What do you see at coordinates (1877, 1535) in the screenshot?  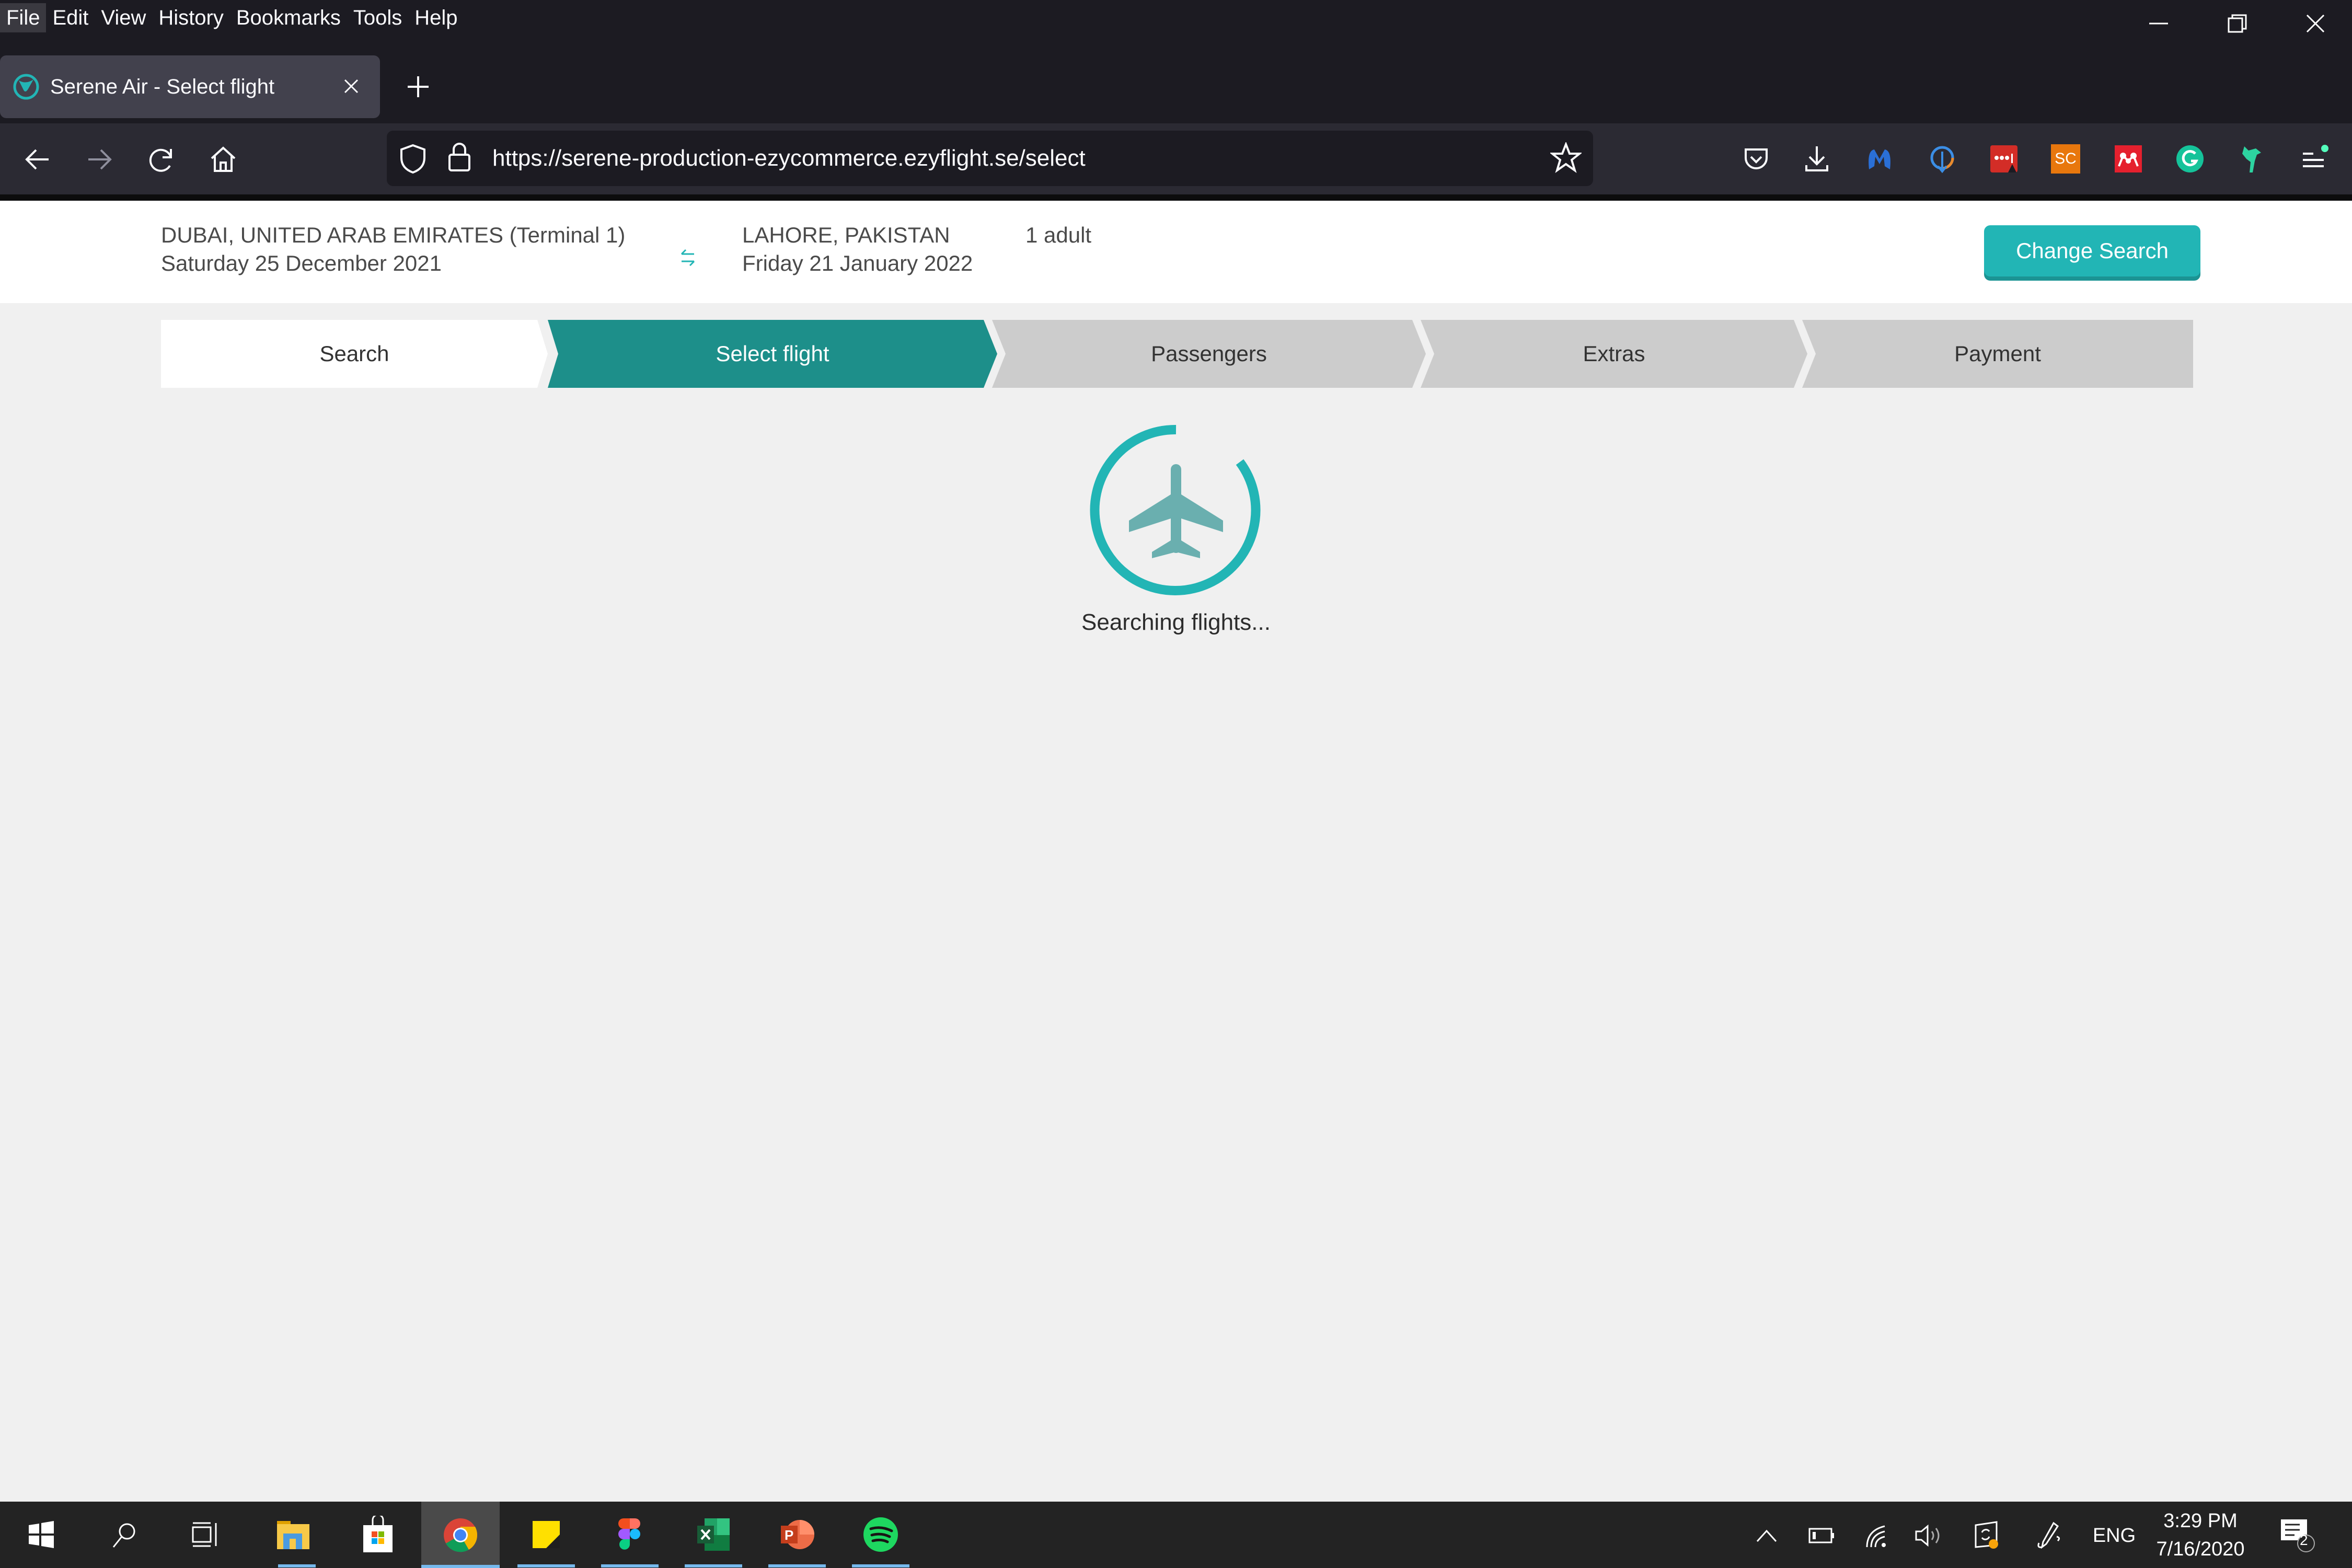 I see `wifi-status` at bounding box center [1877, 1535].